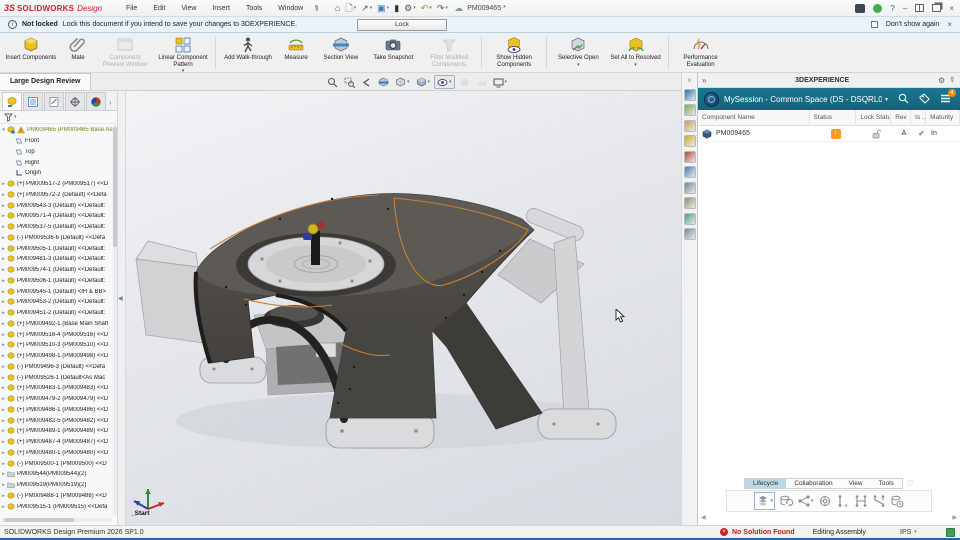 This screenshot has width=960, height=540. Describe the element at coordinates (901, 117) in the screenshot. I see `column-header-rev: Rev` at that location.